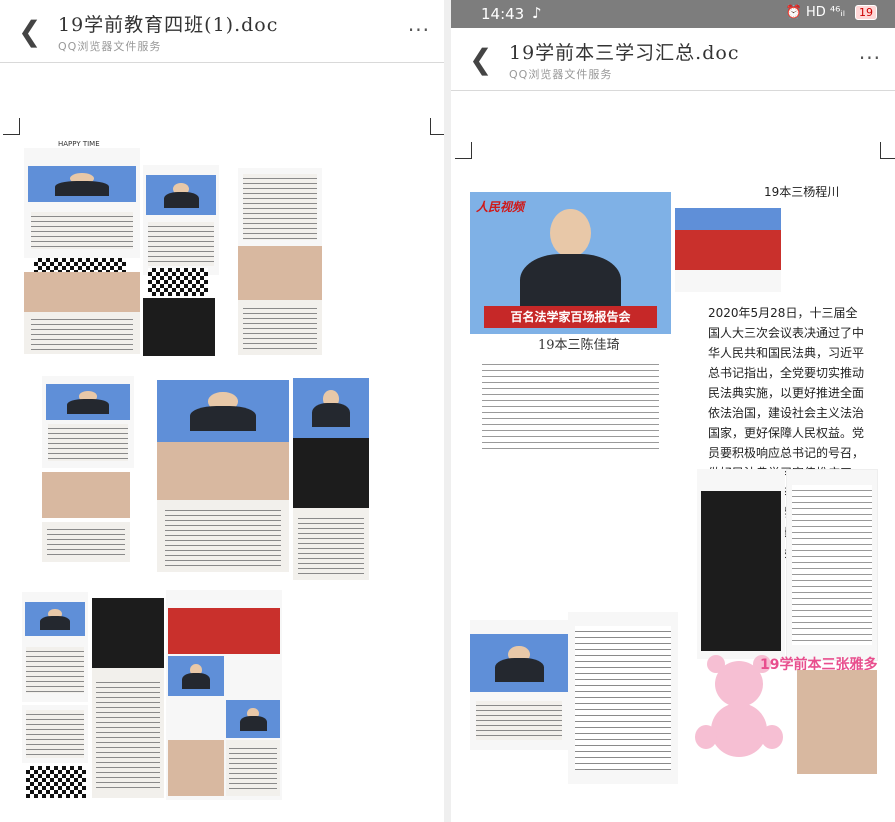  I want to click on reading-photo, so click(223, 471).